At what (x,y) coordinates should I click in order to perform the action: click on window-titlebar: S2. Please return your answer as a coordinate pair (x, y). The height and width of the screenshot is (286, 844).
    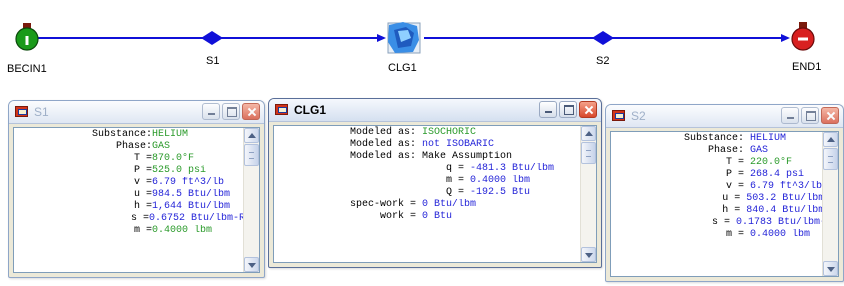
    Looking at the image, I should click on (724, 116).